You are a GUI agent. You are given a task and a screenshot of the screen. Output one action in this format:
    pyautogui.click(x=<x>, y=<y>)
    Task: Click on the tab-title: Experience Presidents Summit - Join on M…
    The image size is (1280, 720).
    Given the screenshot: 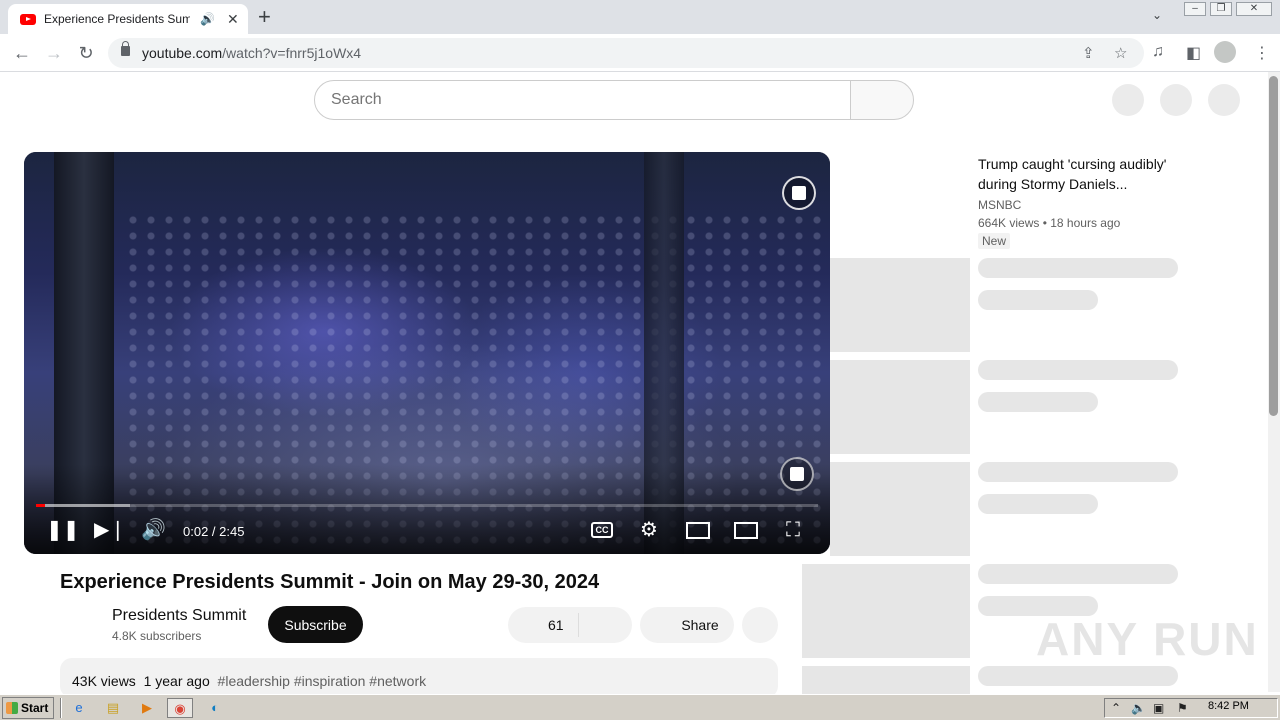 What is the action you would take?
    pyautogui.click(x=117, y=19)
    